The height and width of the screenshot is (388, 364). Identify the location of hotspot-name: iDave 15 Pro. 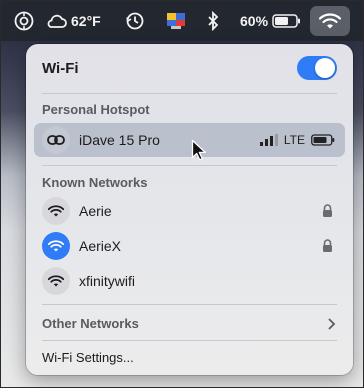
(119, 140).